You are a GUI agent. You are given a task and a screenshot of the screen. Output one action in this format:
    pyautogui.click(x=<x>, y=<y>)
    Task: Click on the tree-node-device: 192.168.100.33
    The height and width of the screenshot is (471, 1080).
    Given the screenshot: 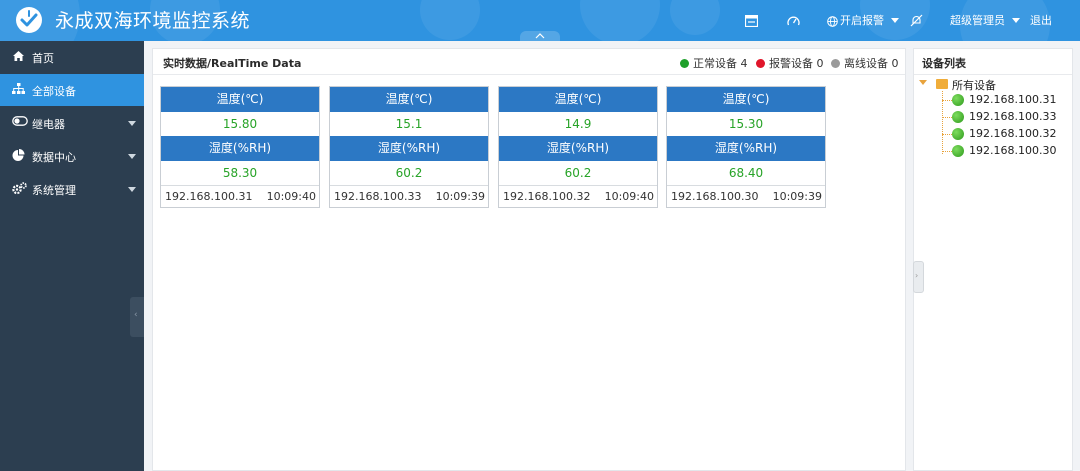 What is the action you would take?
    pyautogui.click(x=1007, y=117)
    